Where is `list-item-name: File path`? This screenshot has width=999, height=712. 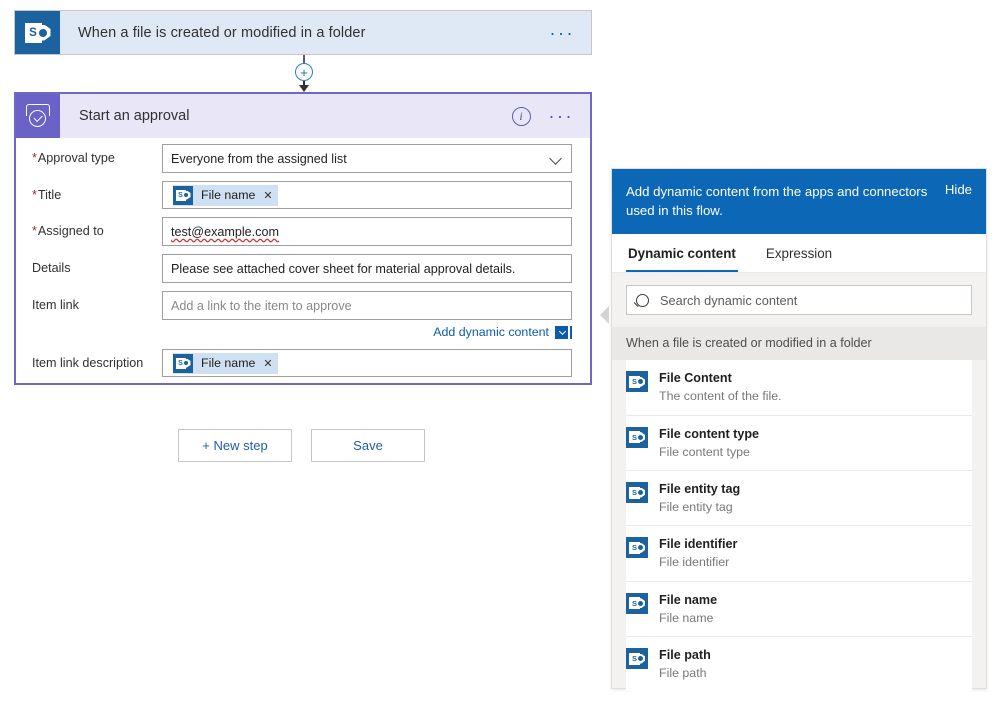 list-item-name: File path is located at coordinates (685, 655).